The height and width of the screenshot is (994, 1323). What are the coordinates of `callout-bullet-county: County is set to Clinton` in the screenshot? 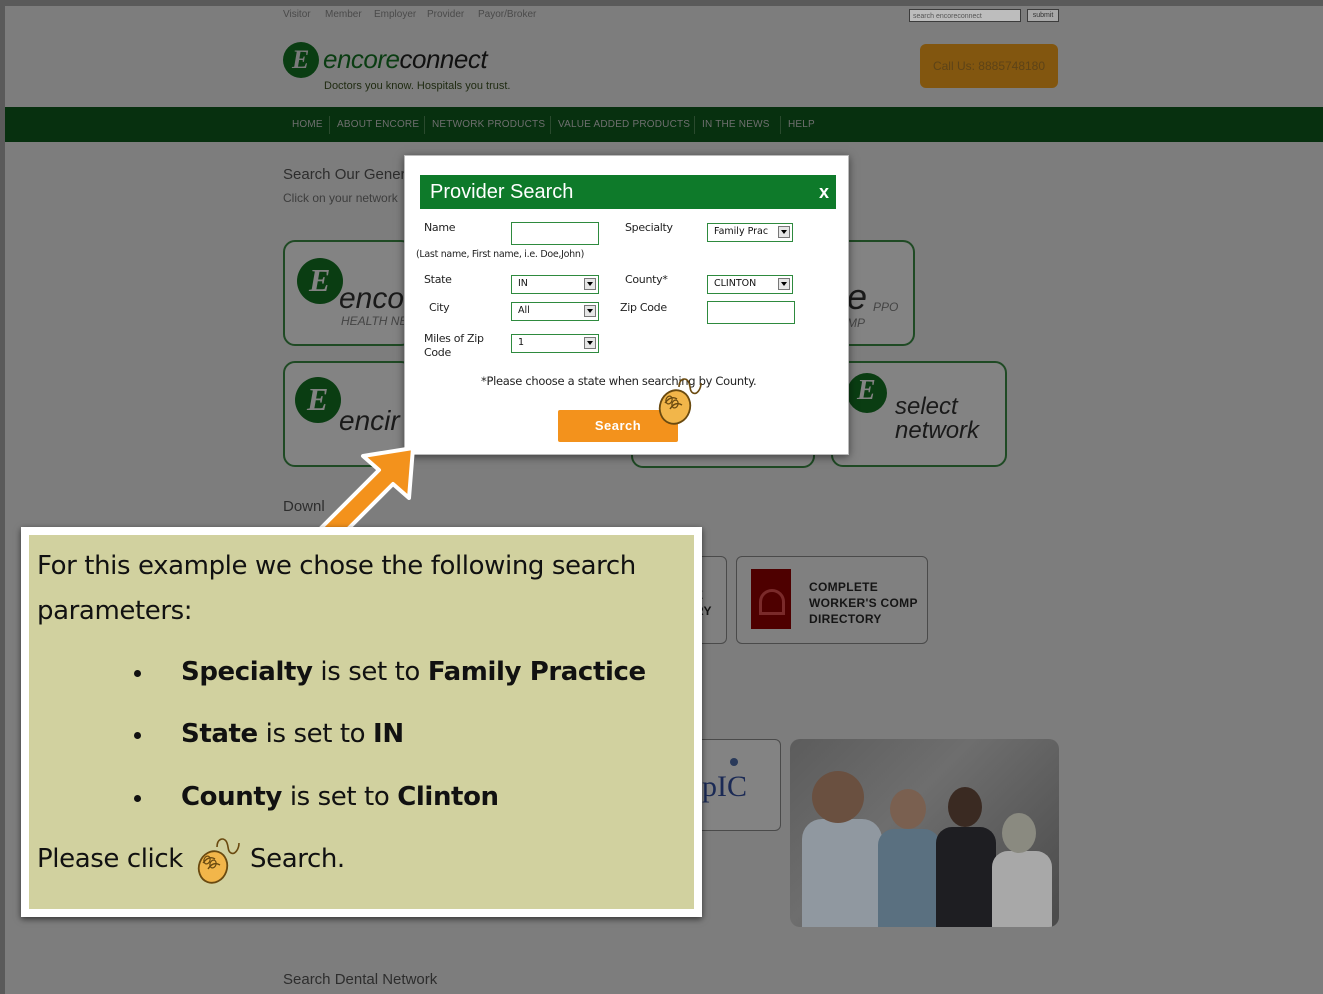 It's located at (340, 797).